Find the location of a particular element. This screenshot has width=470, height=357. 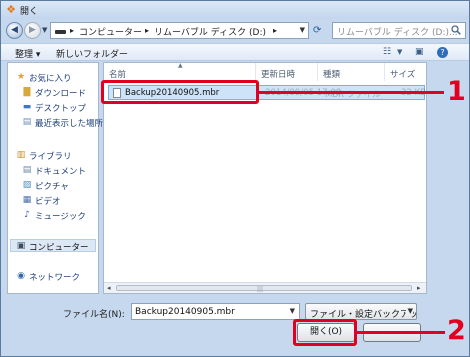

file-type-select: ファイル・設定バックアップ... ▼ is located at coordinates (361, 311).